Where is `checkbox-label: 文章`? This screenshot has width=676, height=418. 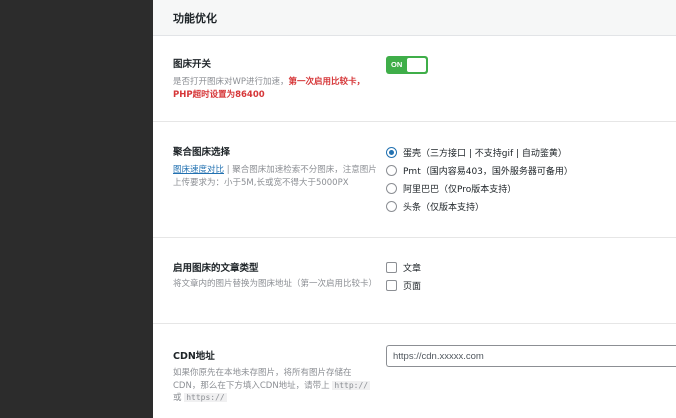 checkbox-label: 文章 is located at coordinates (412, 268).